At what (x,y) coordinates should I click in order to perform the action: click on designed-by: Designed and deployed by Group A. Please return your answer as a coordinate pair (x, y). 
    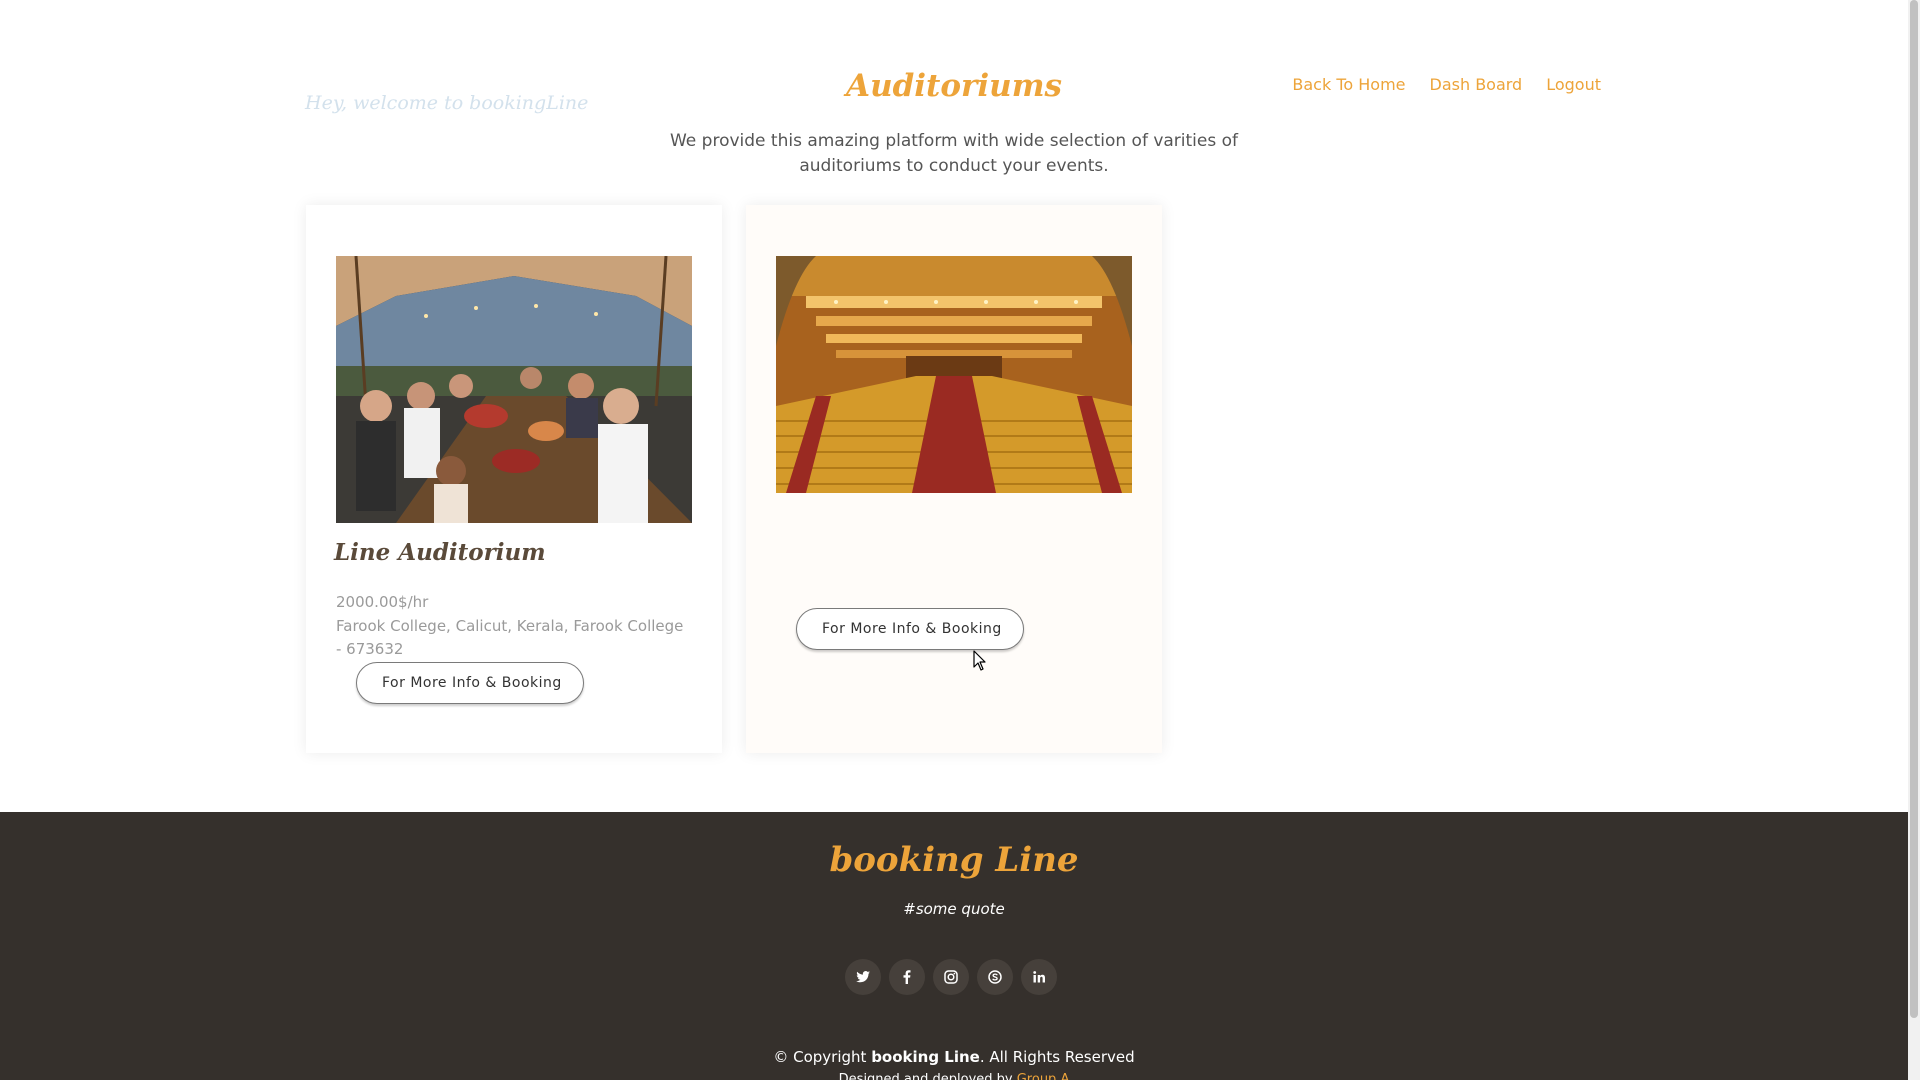
    Looking at the image, I should click on (954, 1076).